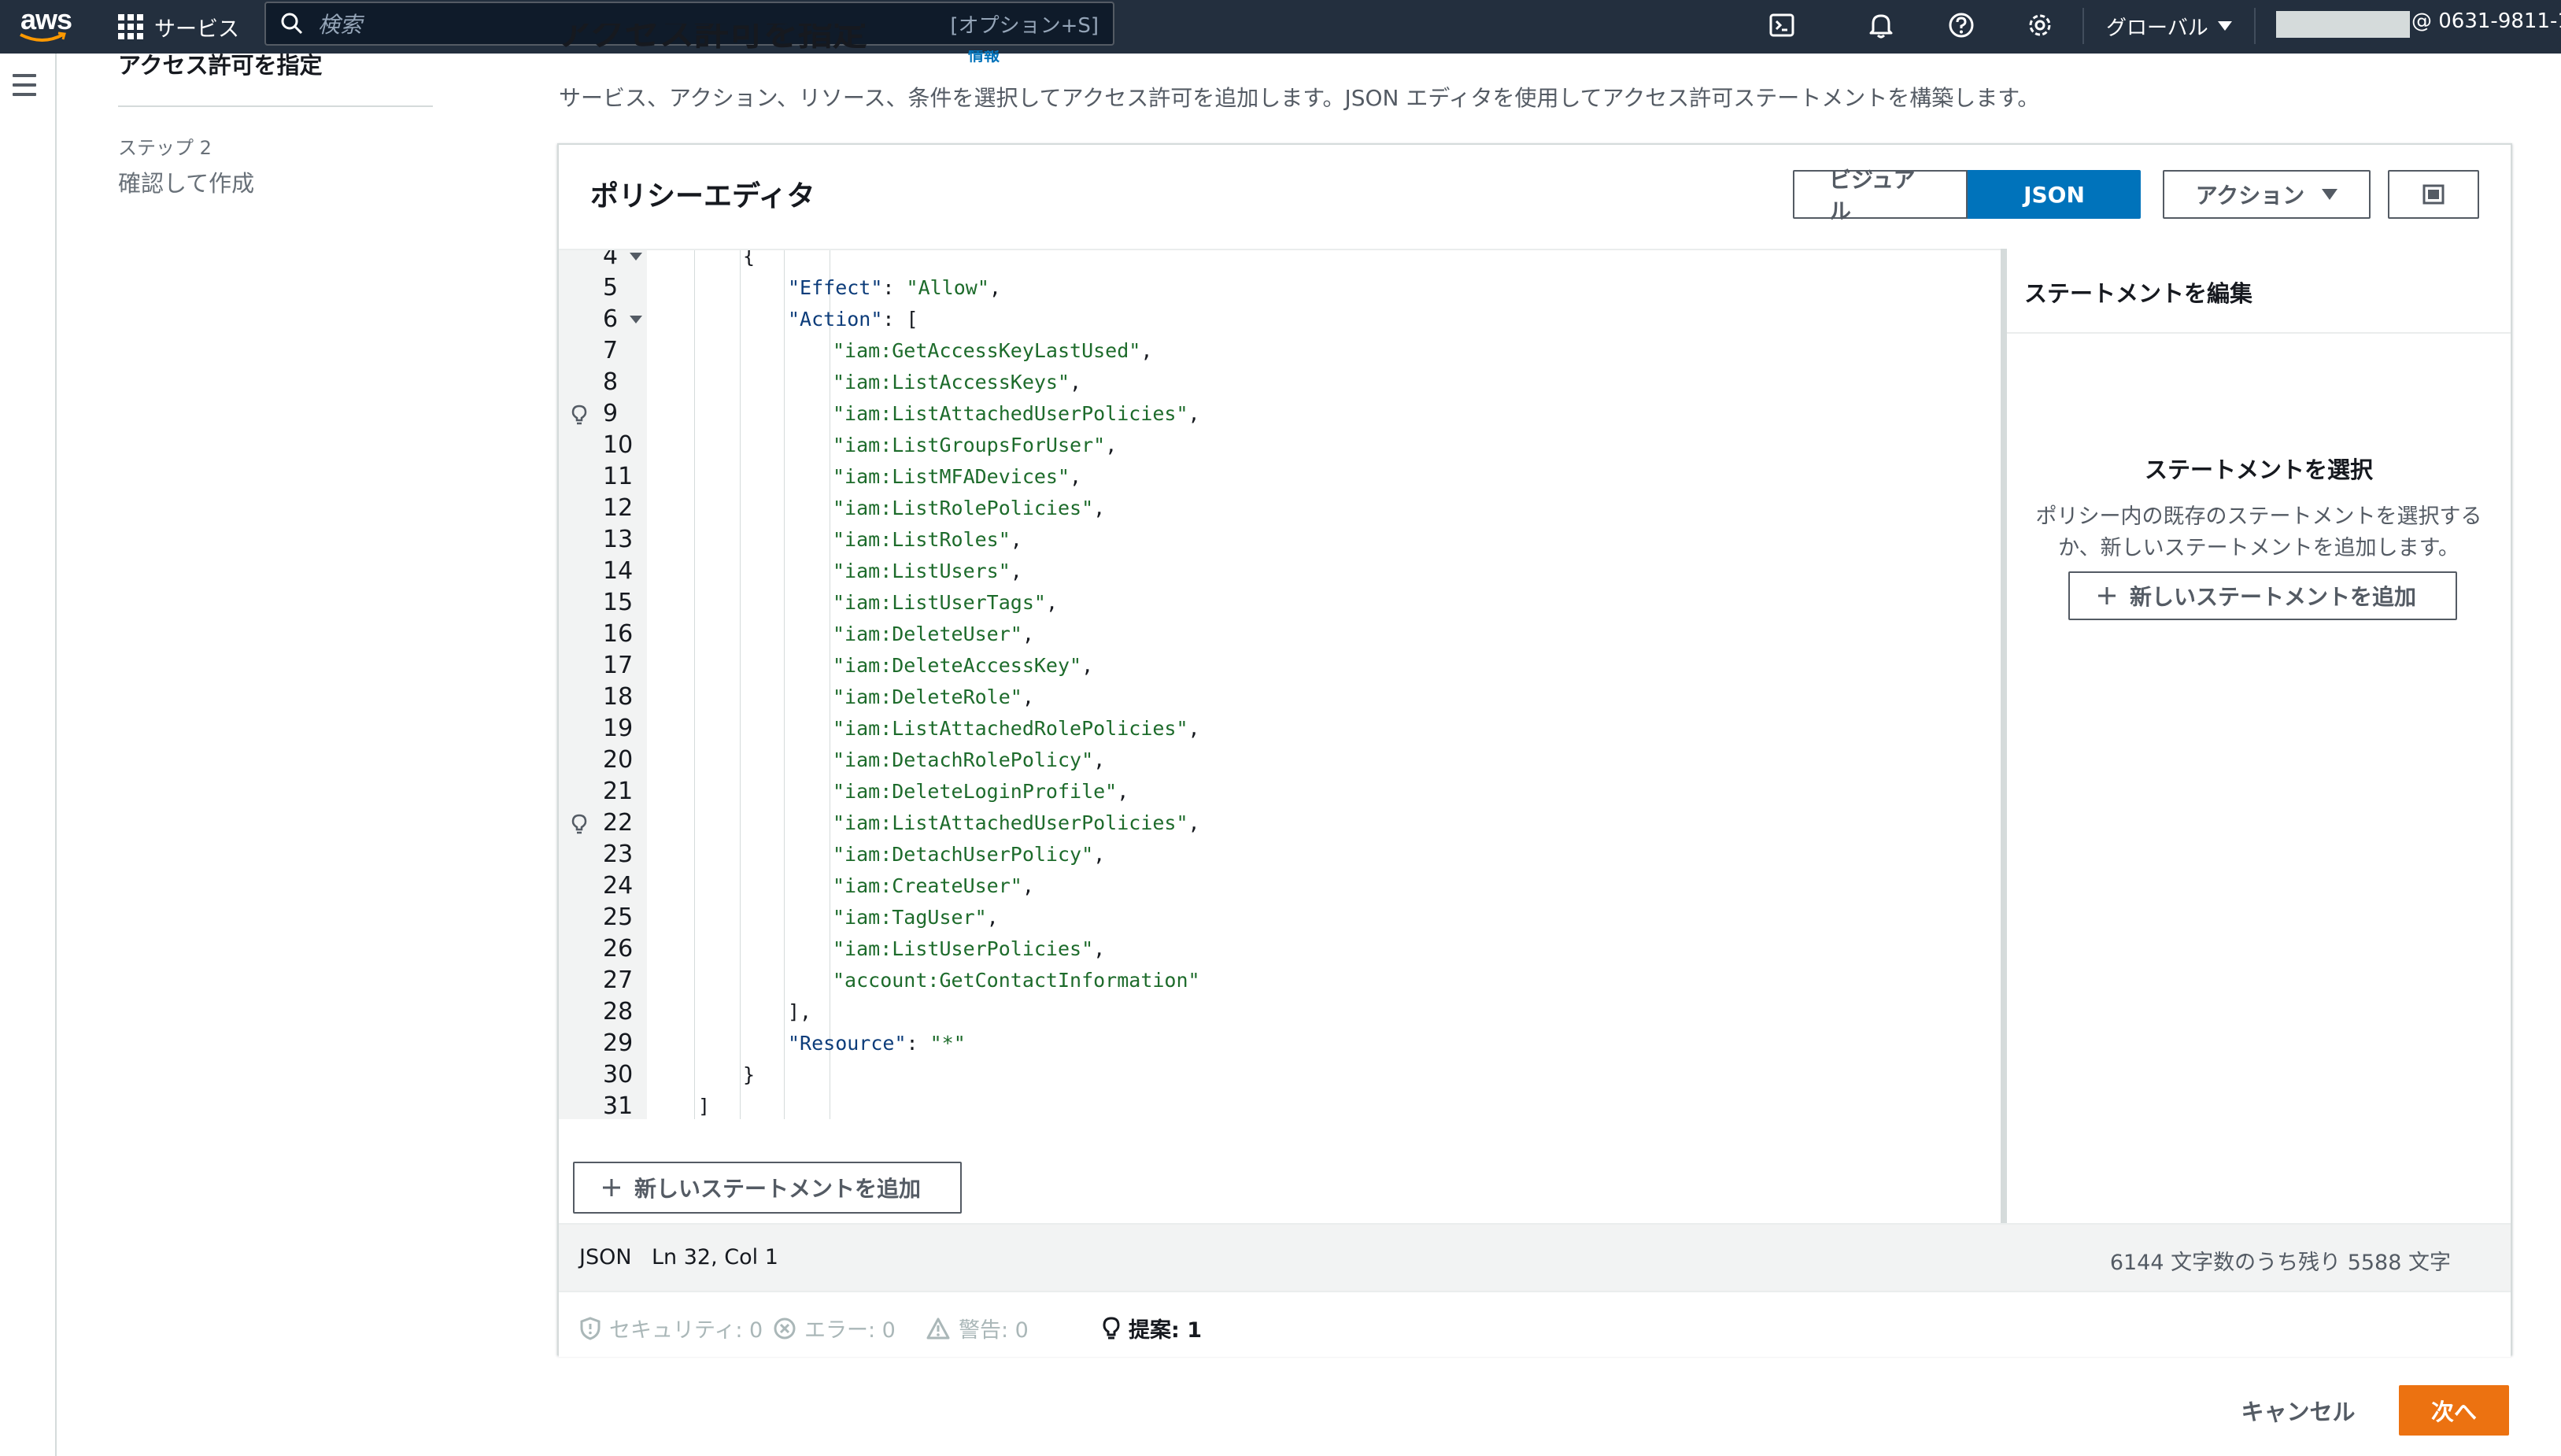 This screenshot has height=1456, width=2561. Describe the element at coordinates (1280, 760) in the screenshot. I see `code-line: 20 "iam:DetachRolePolicy",` at that location.